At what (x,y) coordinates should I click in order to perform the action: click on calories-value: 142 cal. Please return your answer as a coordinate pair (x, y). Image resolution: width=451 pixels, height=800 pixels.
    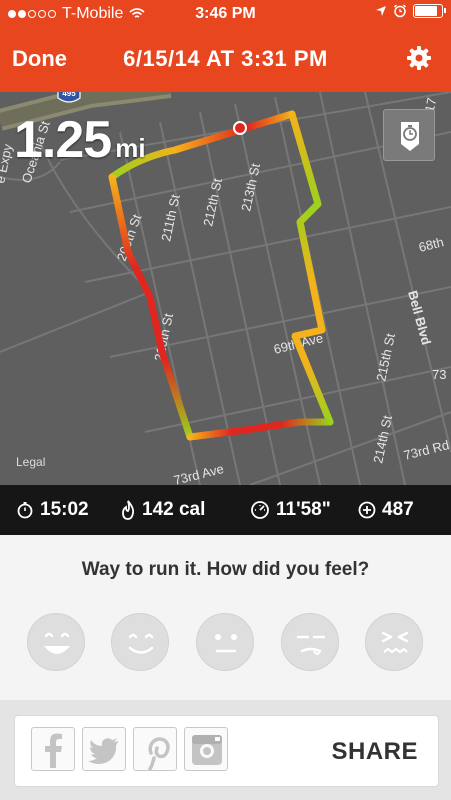
    Looking at the image, I should click on (174, 509).